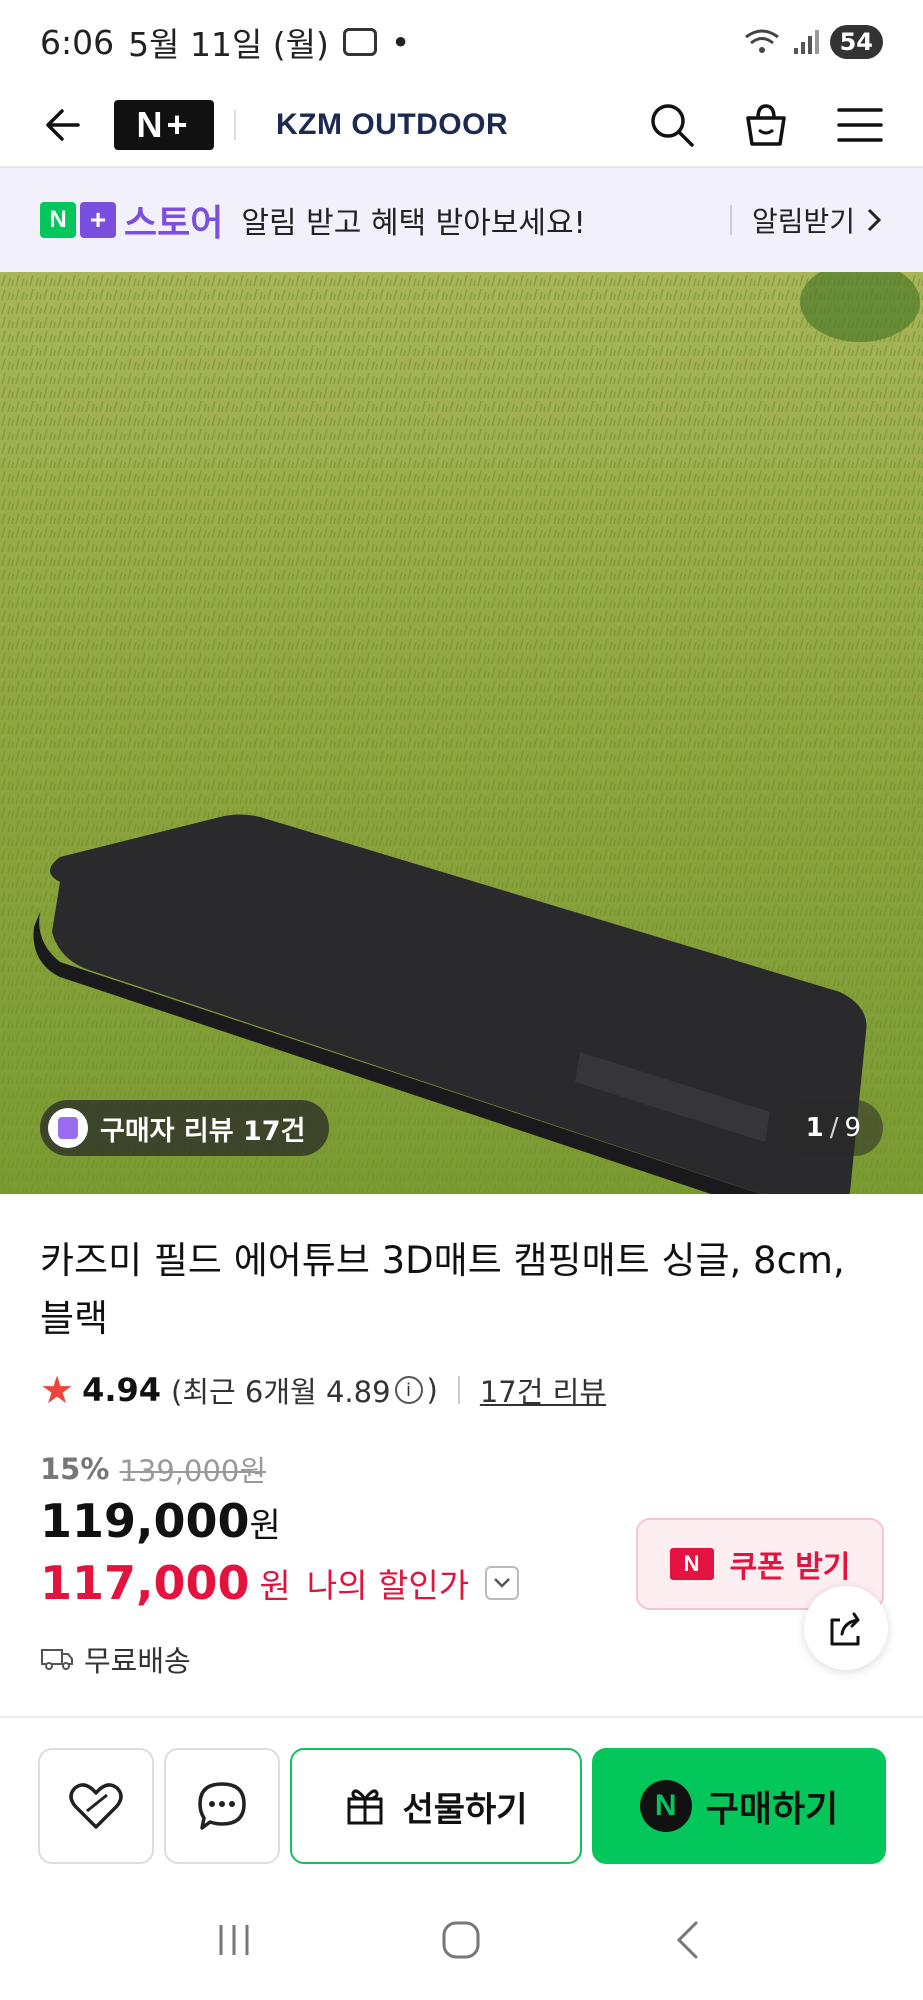  What do you see at coordinates (234, 1940) in the screenshot?
I see `recent-apps-icon` at bounding box center [234, 1940].